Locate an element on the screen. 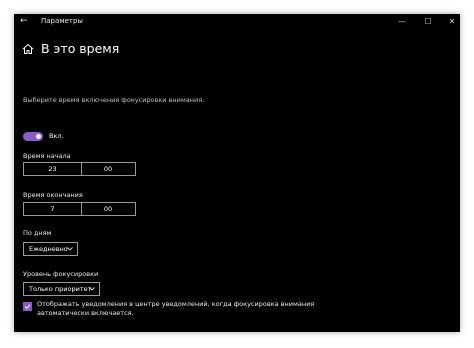 Image resolution: width=474 pixels, height=348 pixels. focus-level-label: Уровень фокусировки is located at coordinates (61, 274).